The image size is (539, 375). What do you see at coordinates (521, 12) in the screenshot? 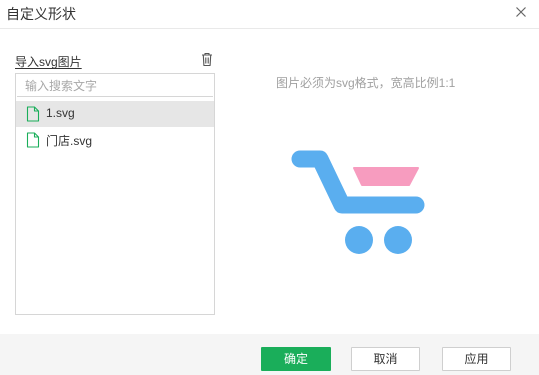
I see `close-icon` at bounding box center [521, 12].